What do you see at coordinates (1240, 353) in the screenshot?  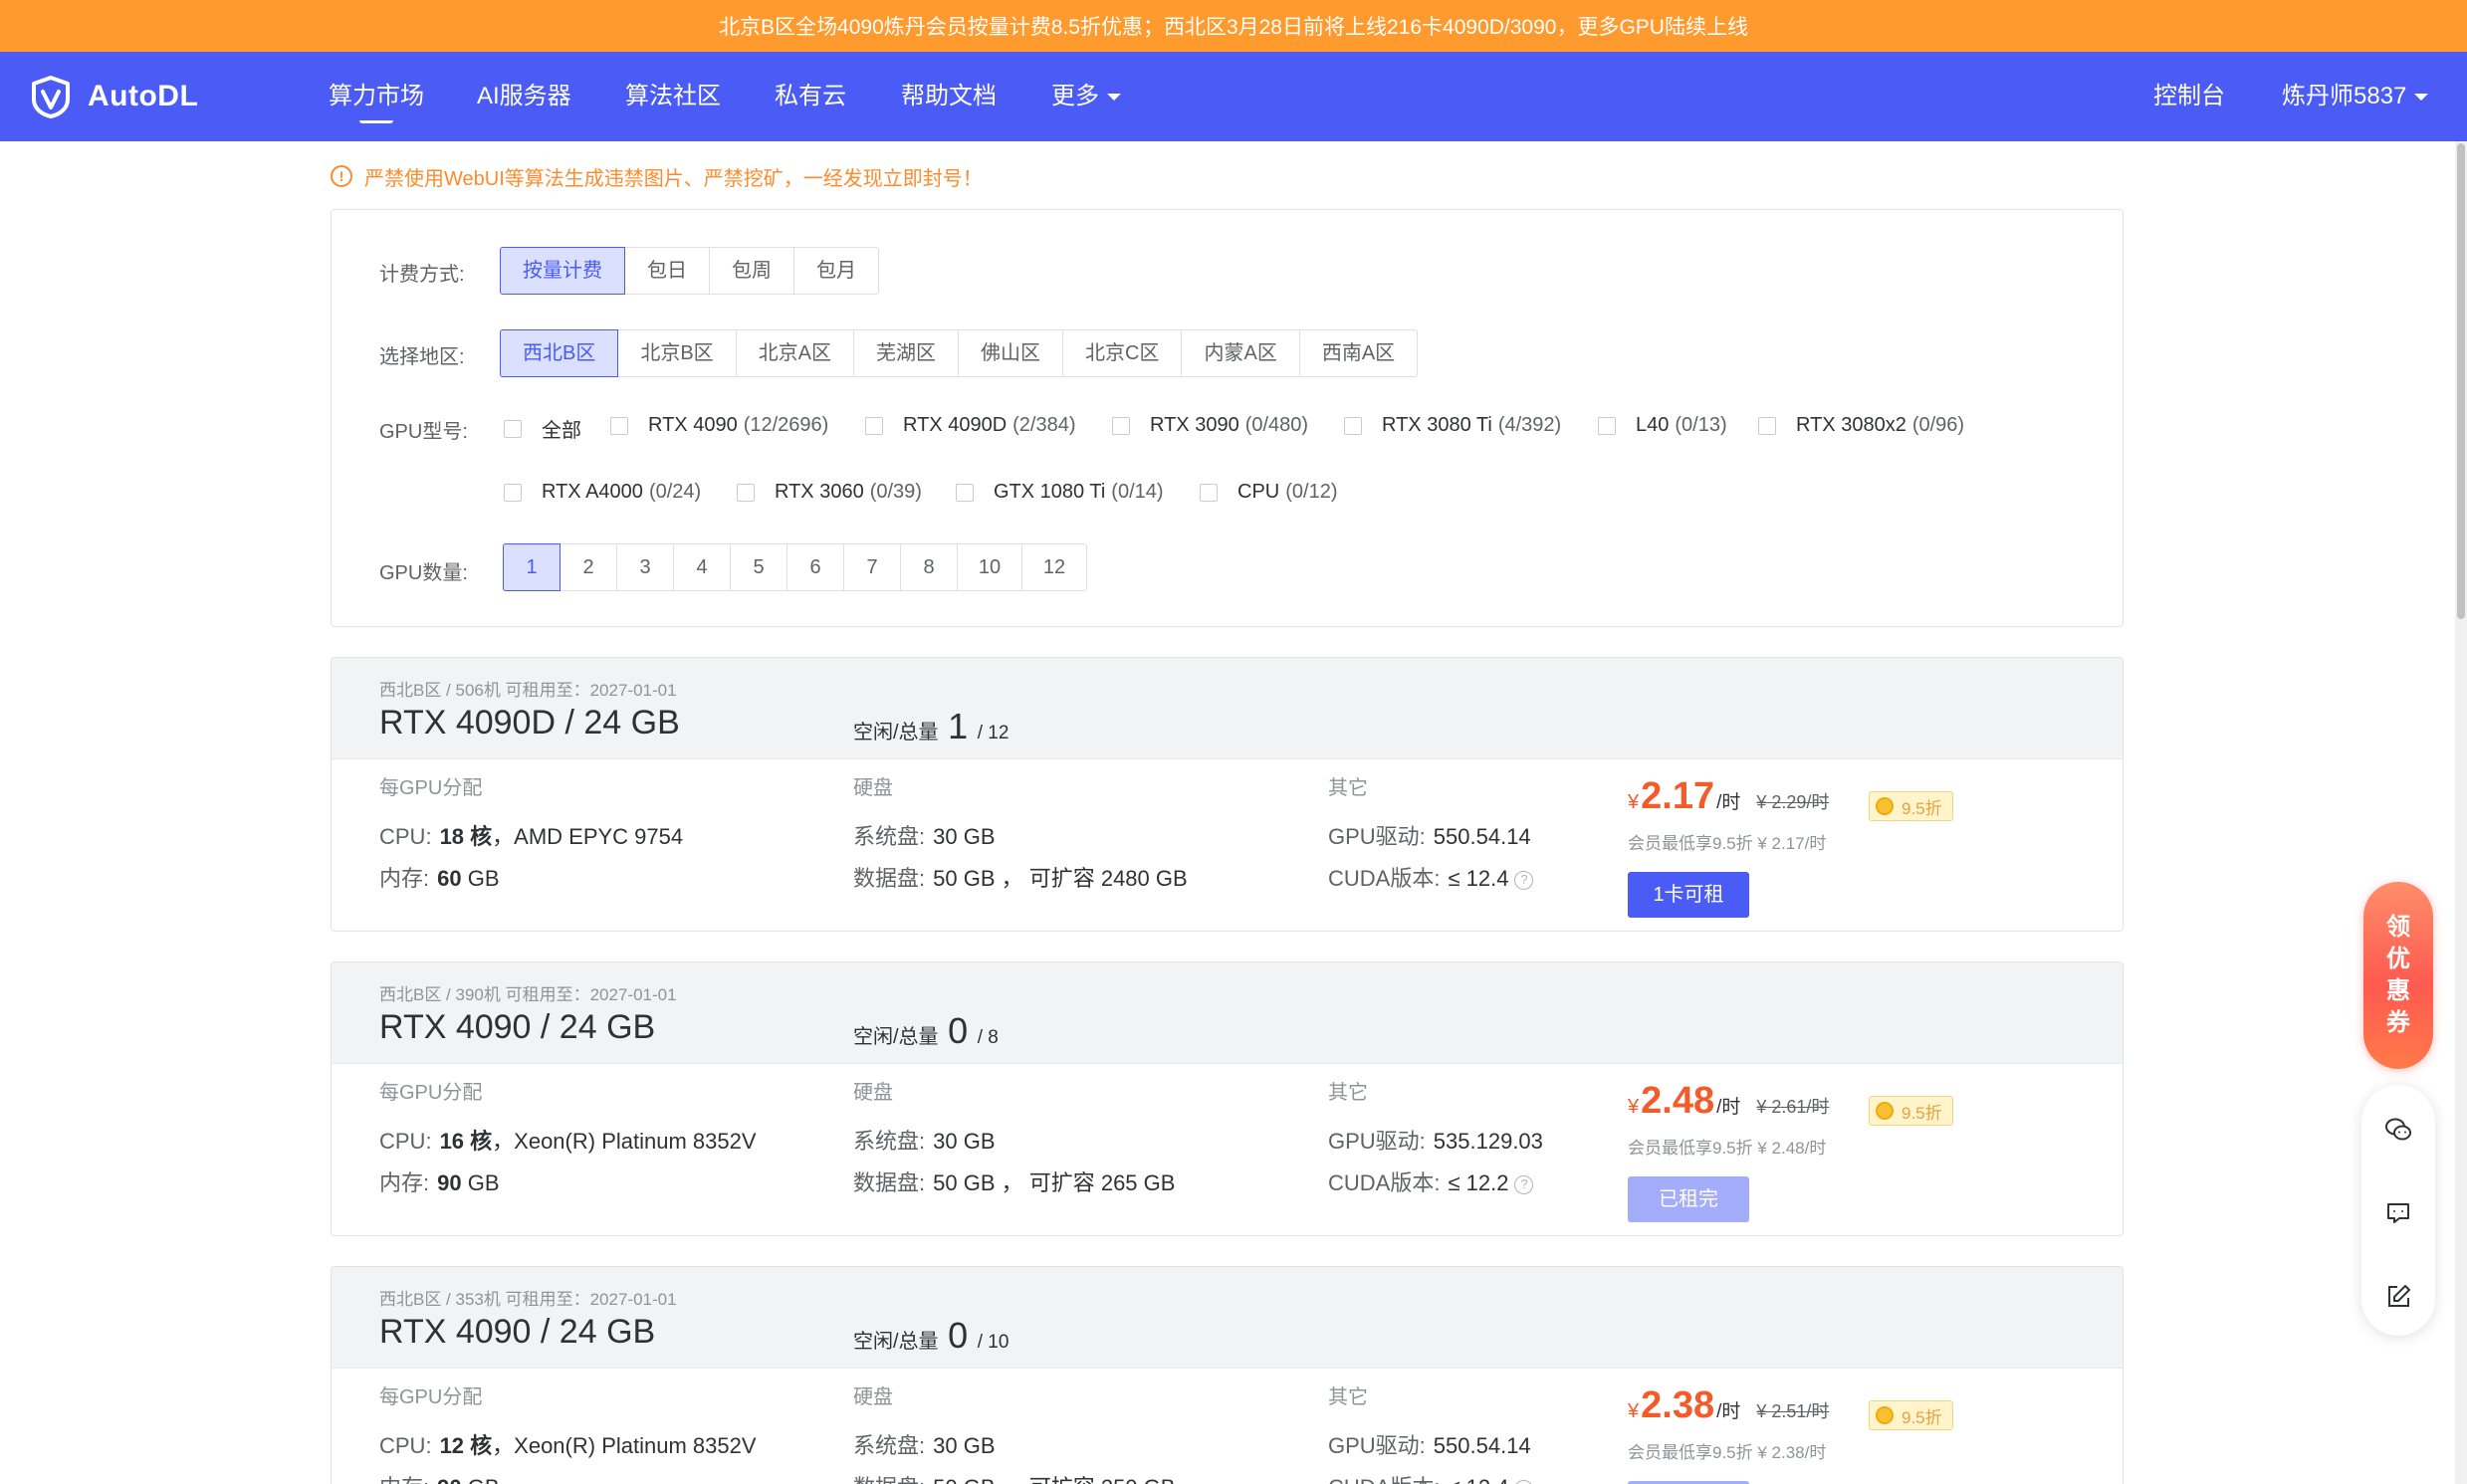 I see `region-option: 内蒙A区` at bounding box center [1240, 353].